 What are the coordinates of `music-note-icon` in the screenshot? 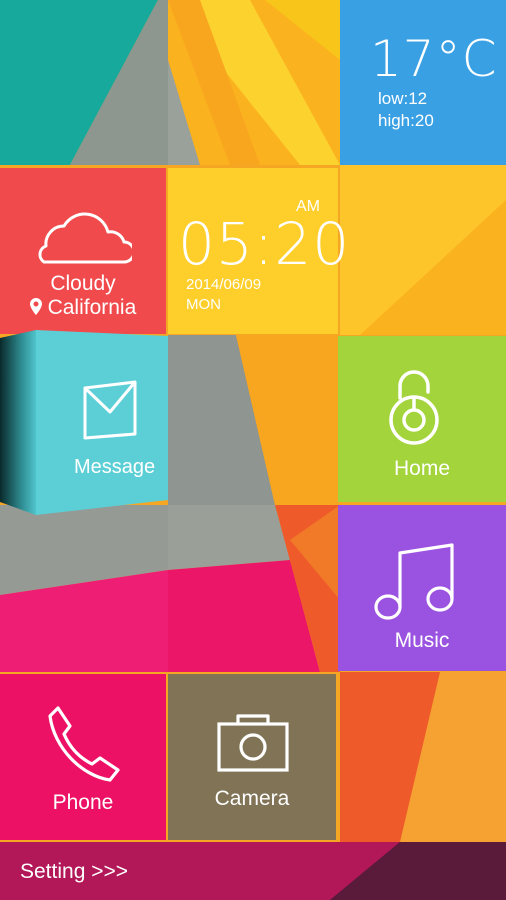 It's located at (414, 581).